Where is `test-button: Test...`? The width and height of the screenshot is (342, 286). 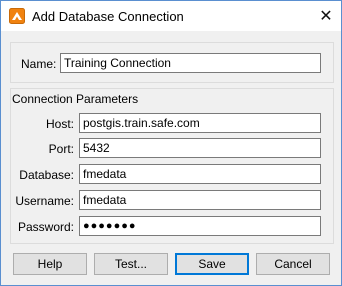 test-button: Test... is located at coordinates (131, 264).